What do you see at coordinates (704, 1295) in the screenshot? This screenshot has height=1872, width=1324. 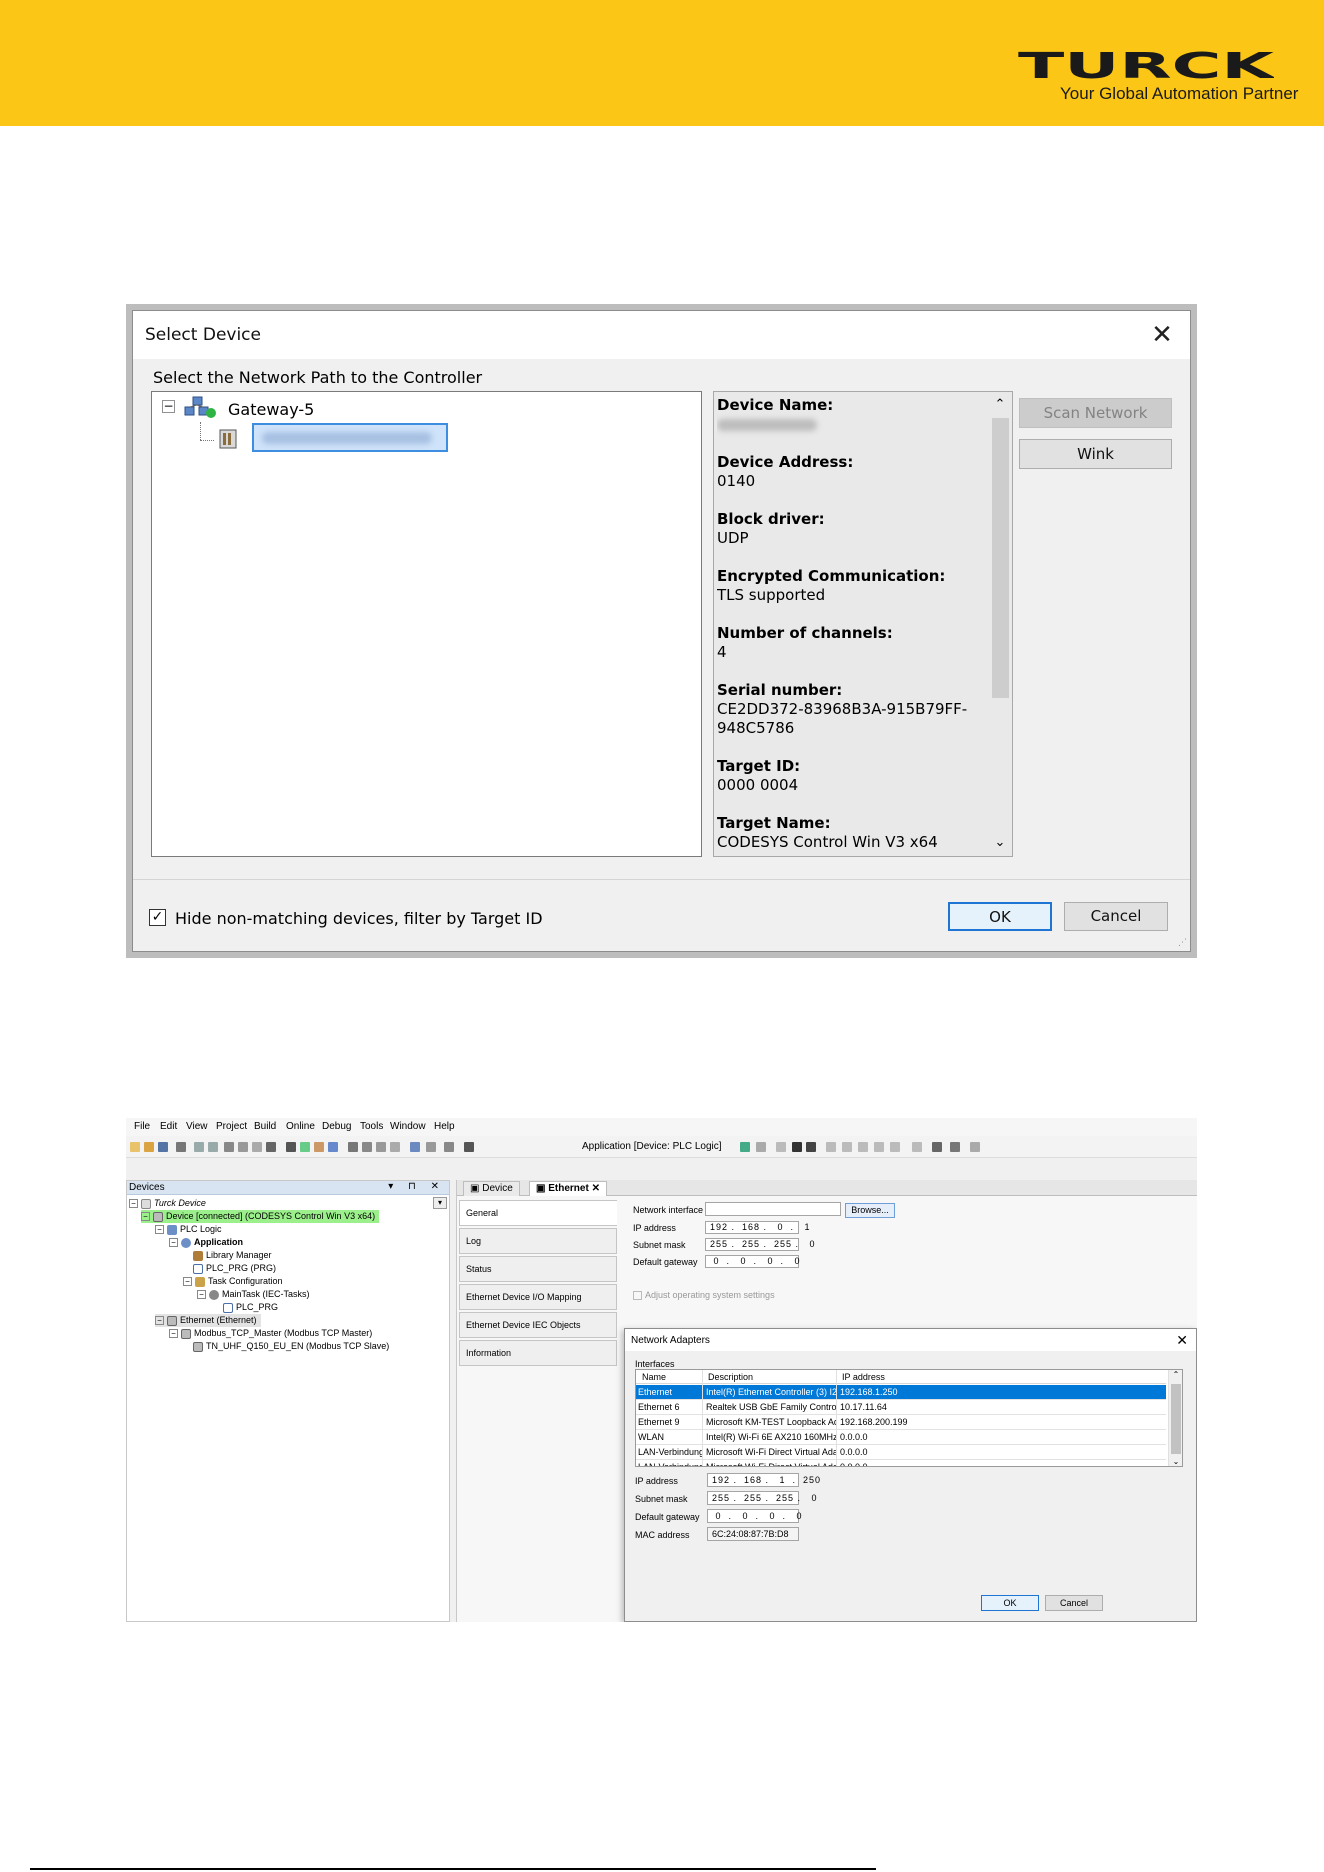 I see `adjust-os-settings: Adjust operating system settings` at bounding box center [704, 1295].